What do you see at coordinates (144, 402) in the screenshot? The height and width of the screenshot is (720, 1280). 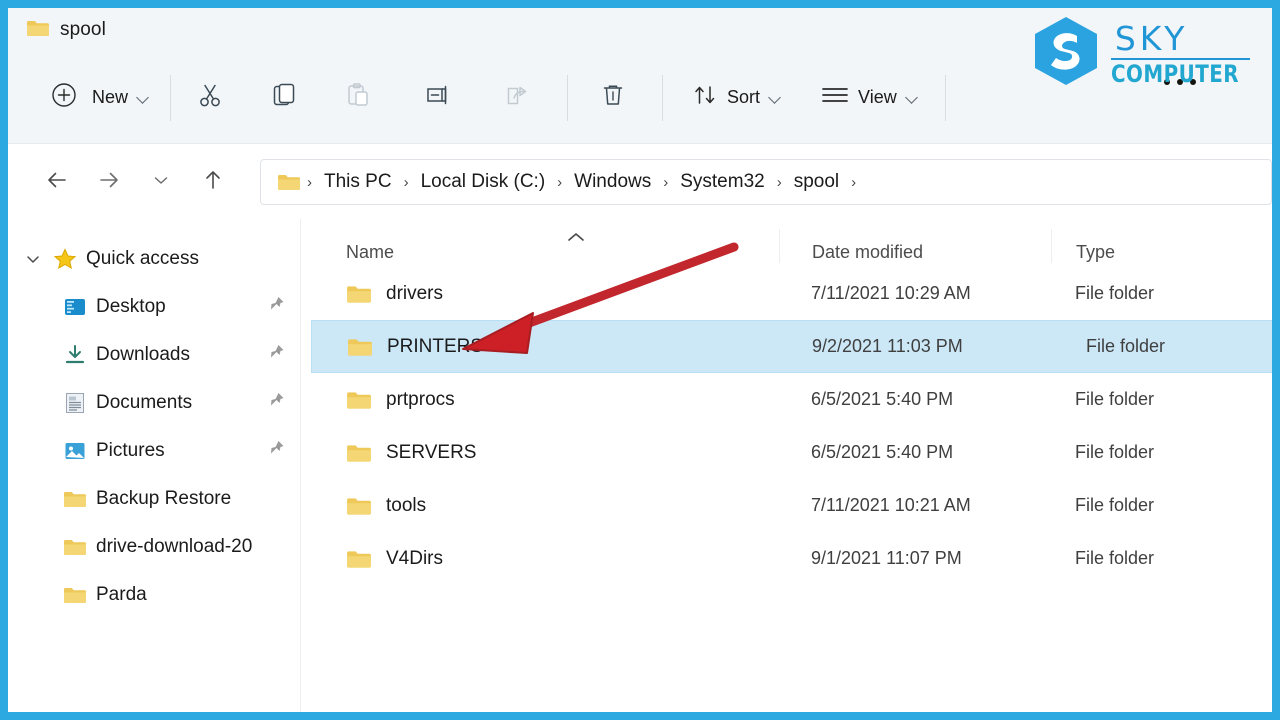 I see `sidebar-item-label: Documents` at bounding box center [144, 402].